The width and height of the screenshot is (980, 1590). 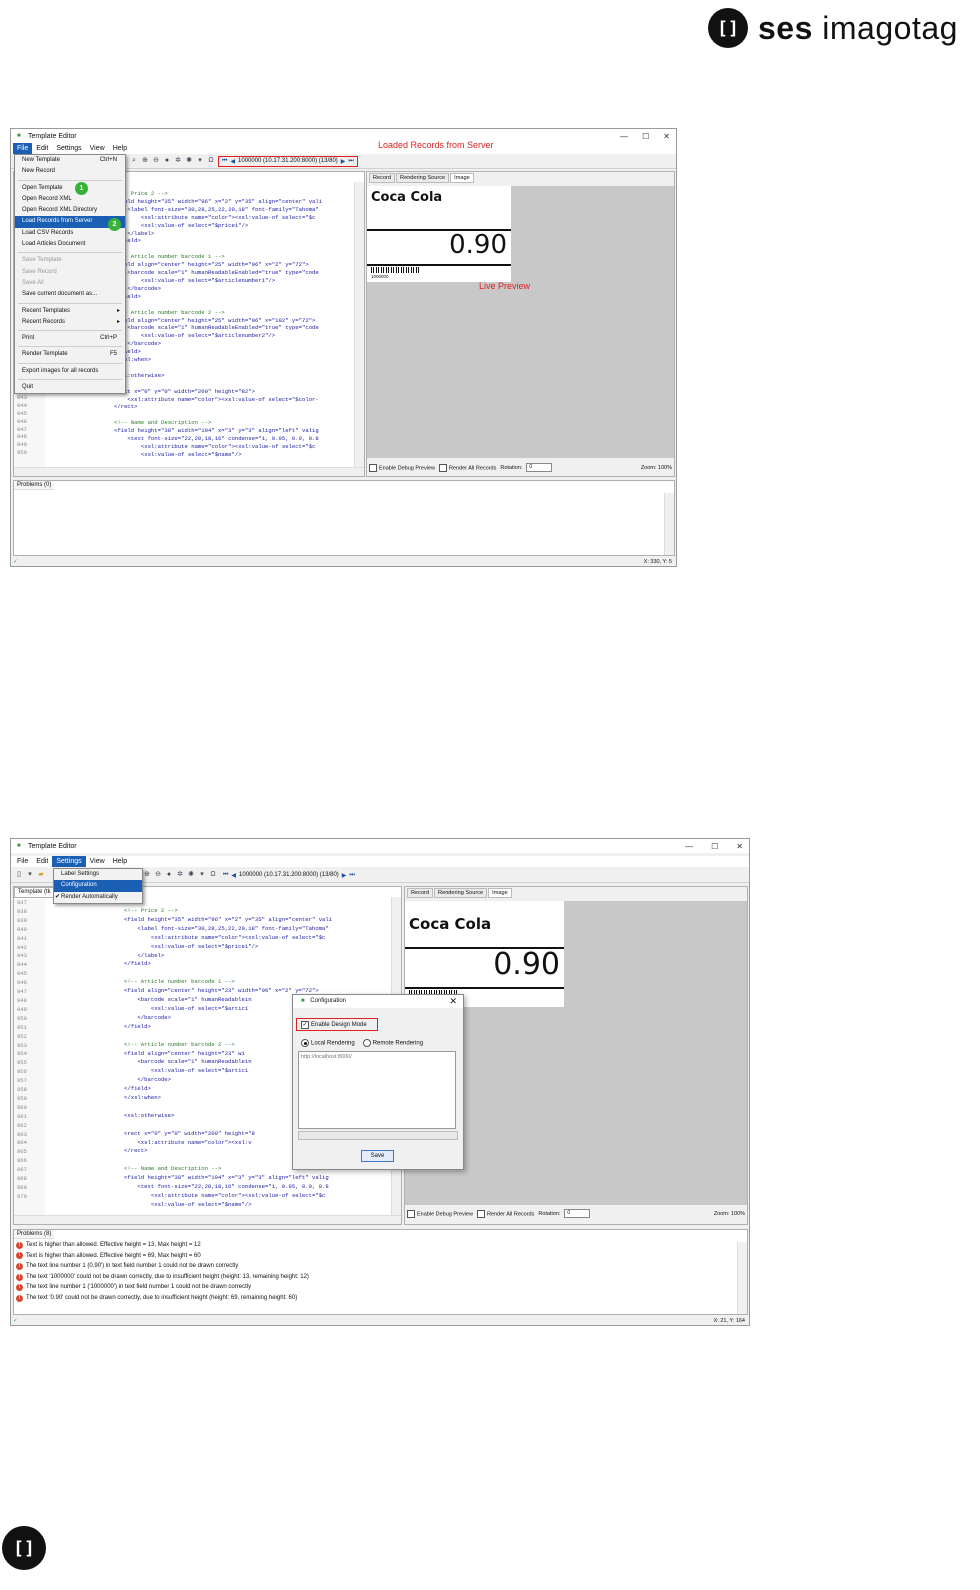 What do you see at coordinates (70, 171) in the screenshot?
I see `file-menu-item: New Record` at bounding box center [70, 171].